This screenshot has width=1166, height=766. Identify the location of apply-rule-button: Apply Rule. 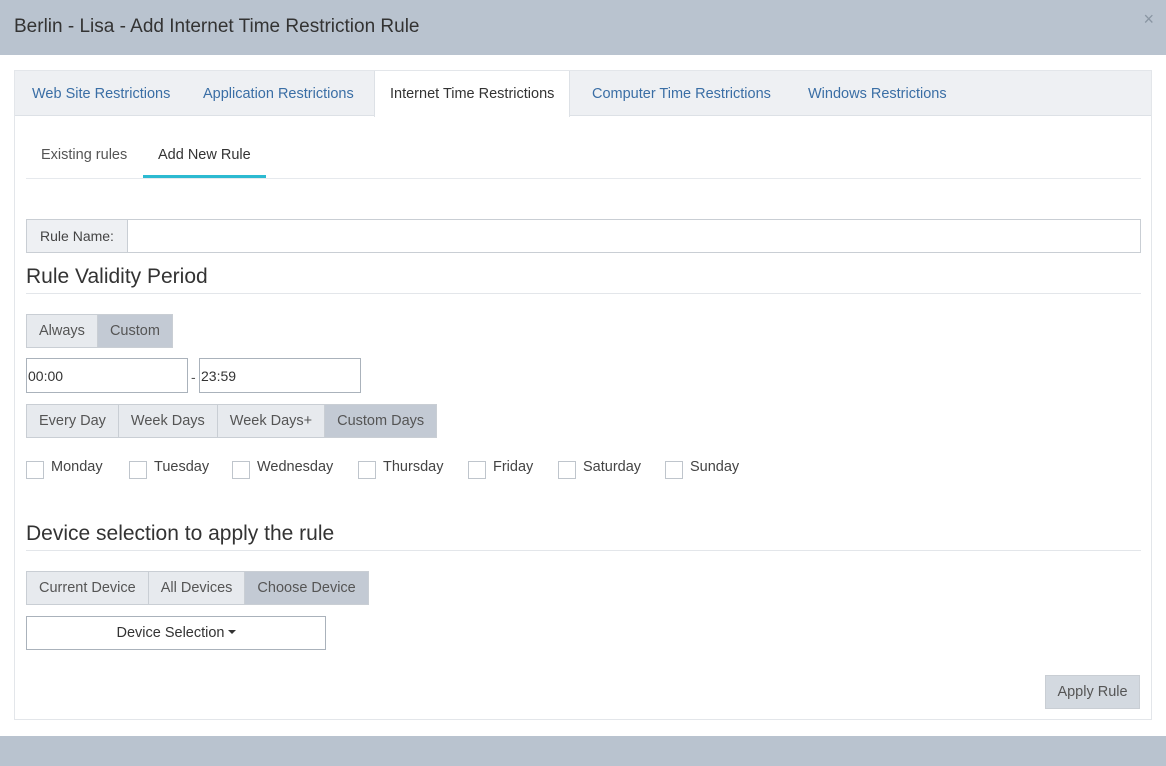
(1092, 692).